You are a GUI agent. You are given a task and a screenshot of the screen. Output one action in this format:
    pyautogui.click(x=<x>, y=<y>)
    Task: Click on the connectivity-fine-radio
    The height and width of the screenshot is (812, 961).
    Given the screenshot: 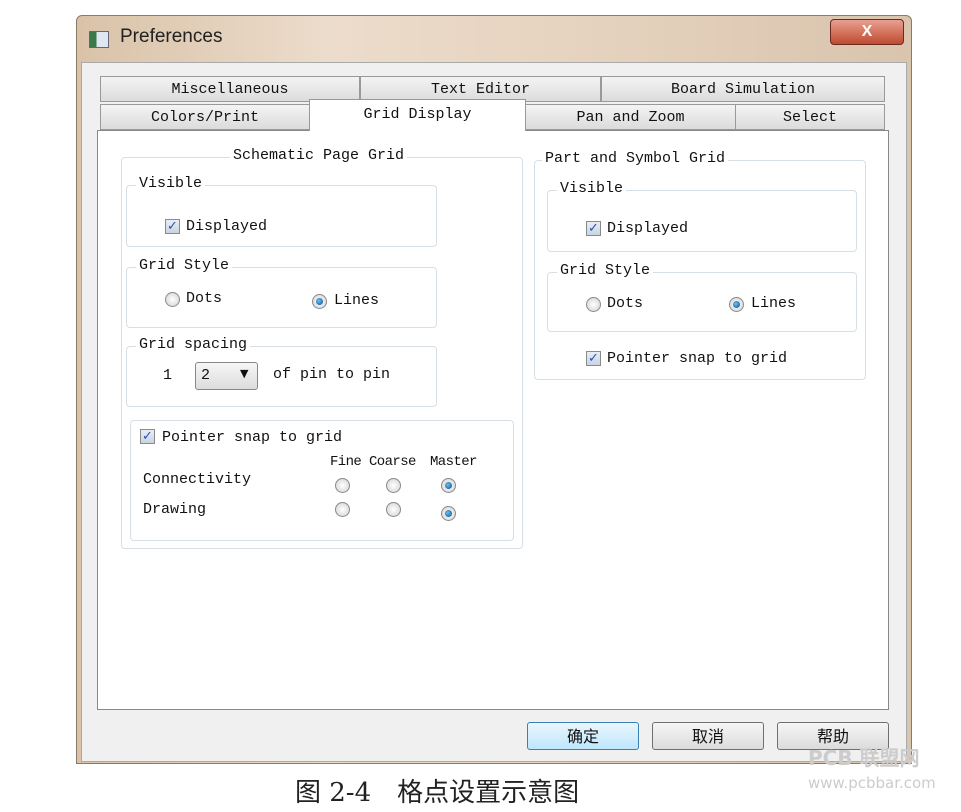 What is the action you would take?
    pyautogui.click(x=342, y=485)
    